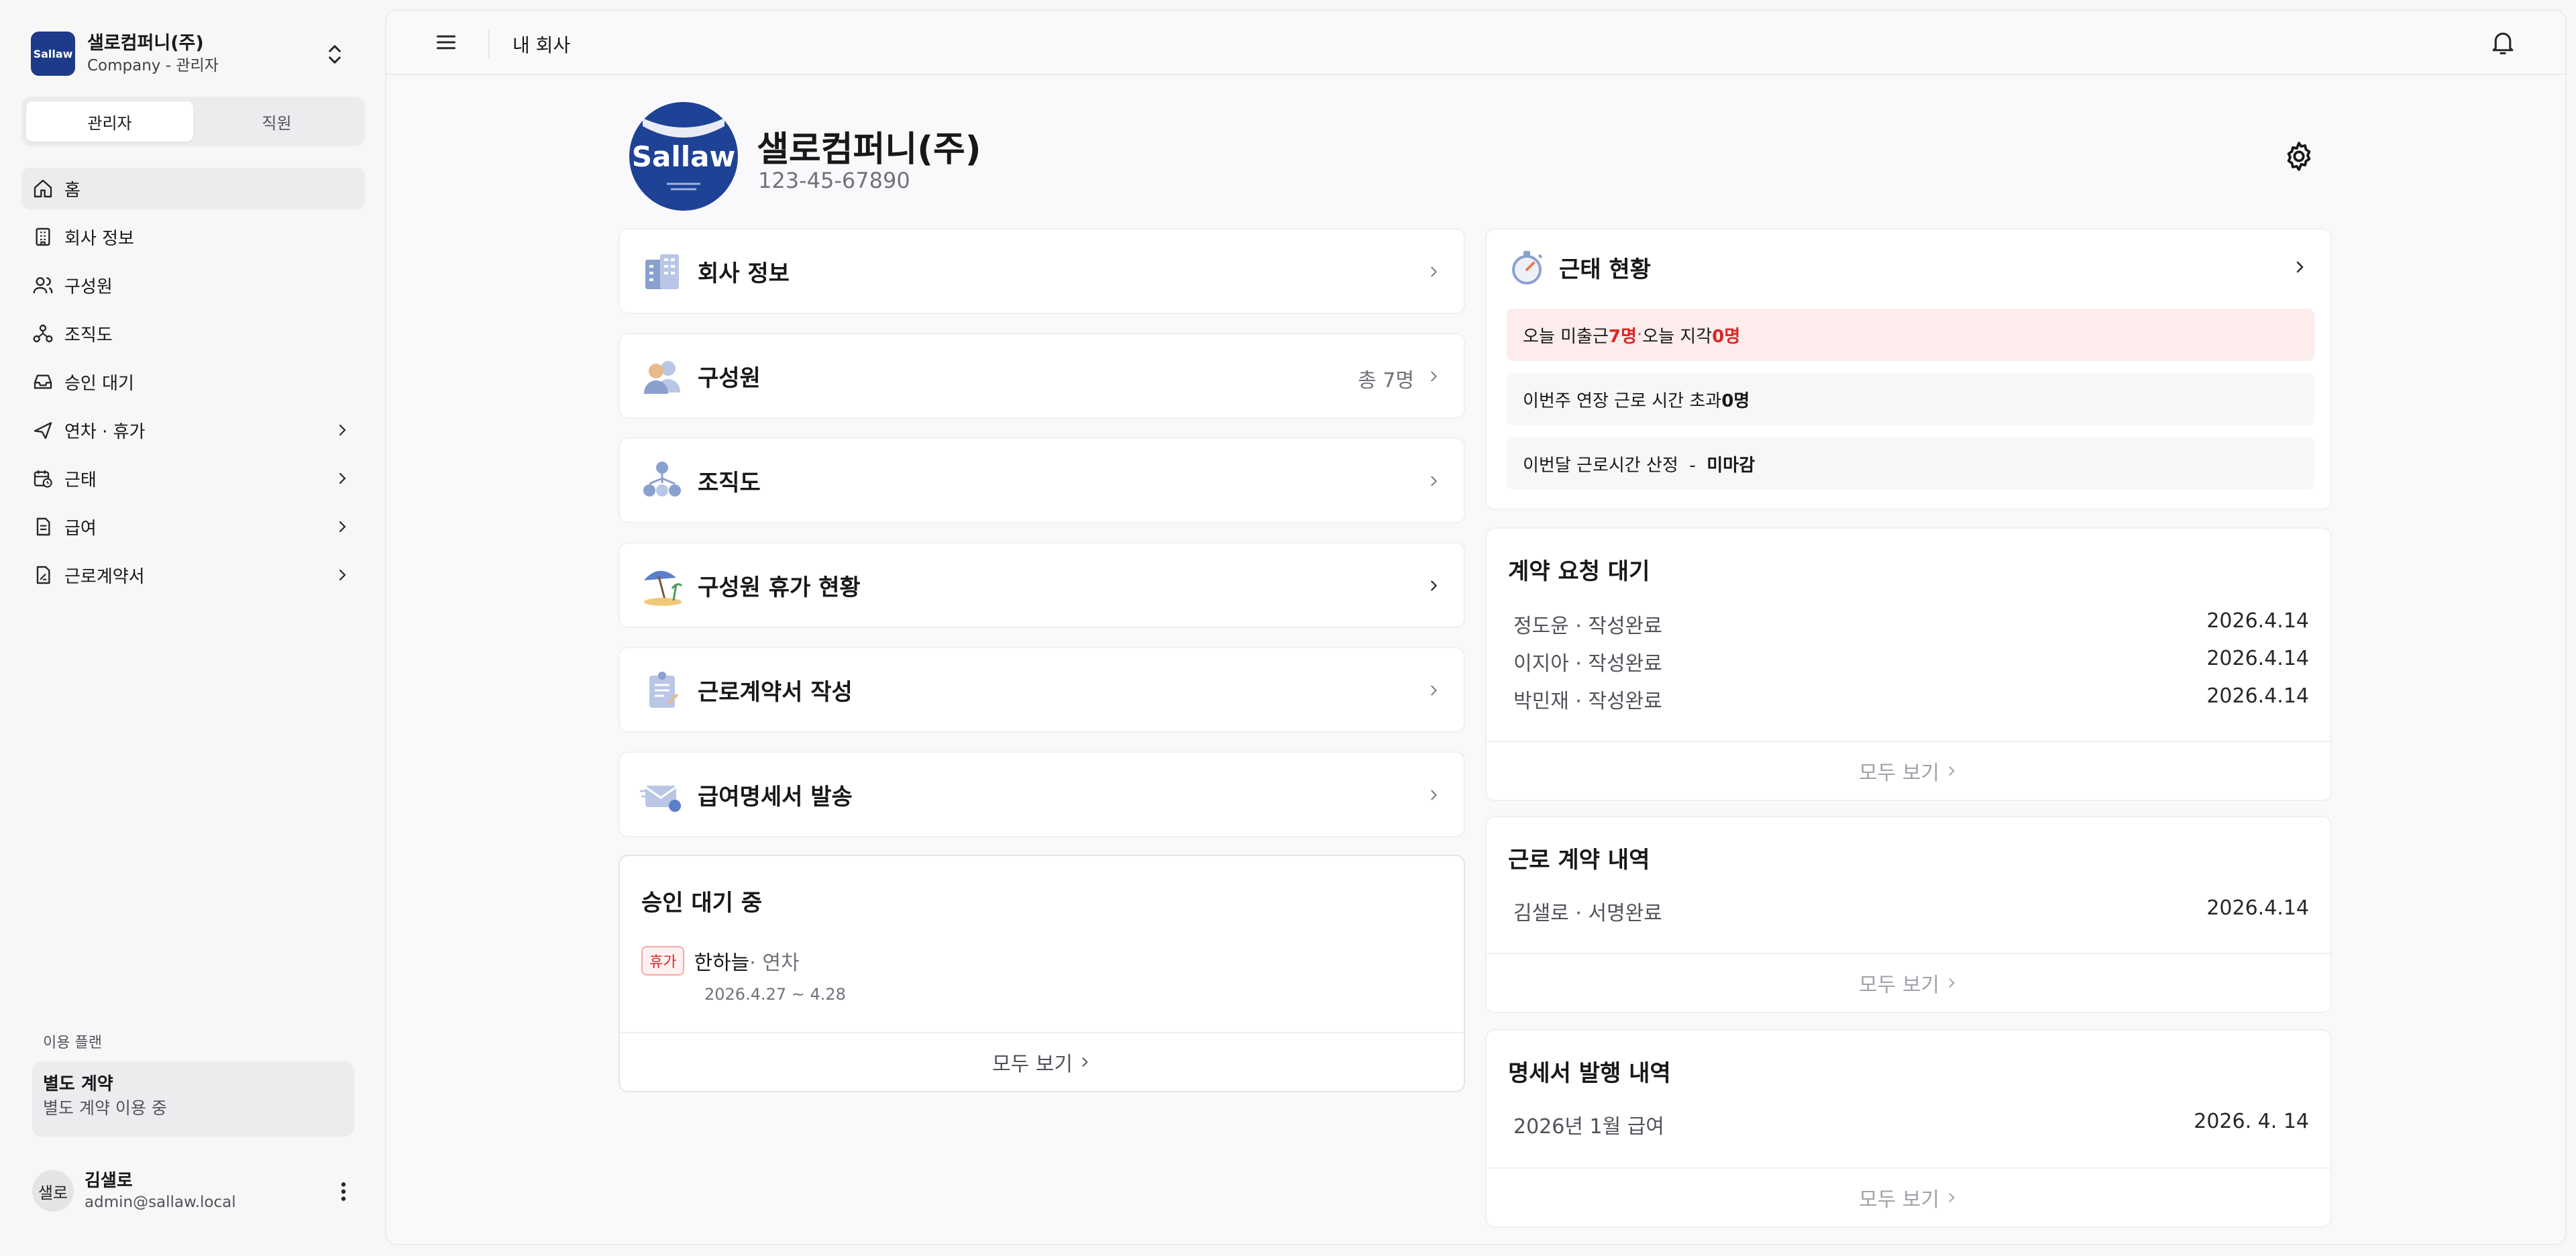 Image resolution: width=2576 pixels, height=1256 pixels. What do you see at coordinates (1587, 913) in the screenshot?
I see `list-item-name: 김샐로 · 서명완료` at bounding box center [1587, 913].